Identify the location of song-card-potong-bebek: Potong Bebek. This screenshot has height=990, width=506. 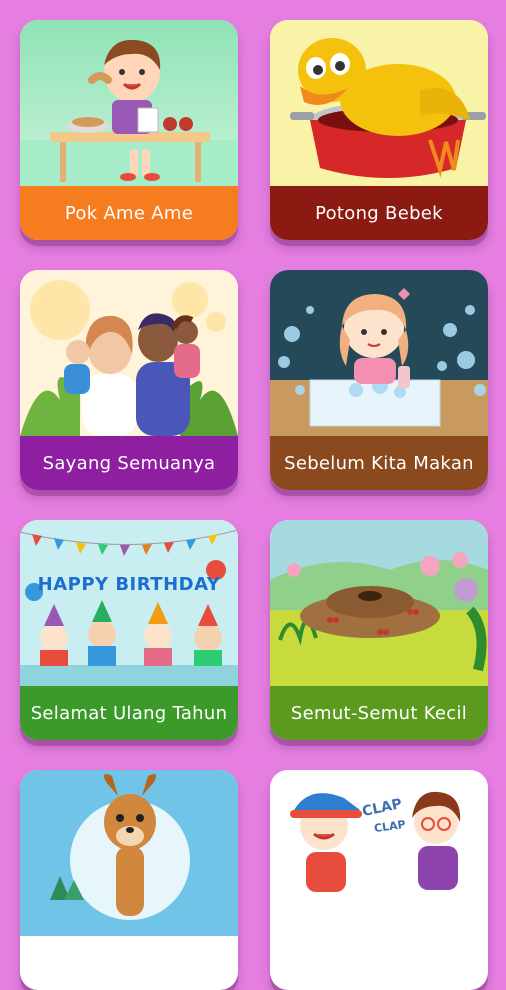
(379, 130).